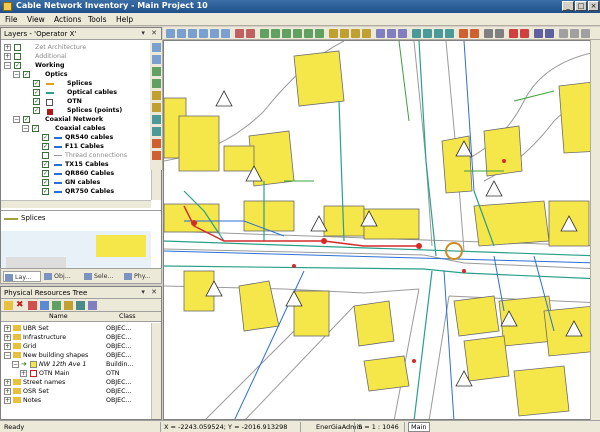 This screenshot has width=600, height=432. I want to click on layers-hscrollbar, so click(76, 204).